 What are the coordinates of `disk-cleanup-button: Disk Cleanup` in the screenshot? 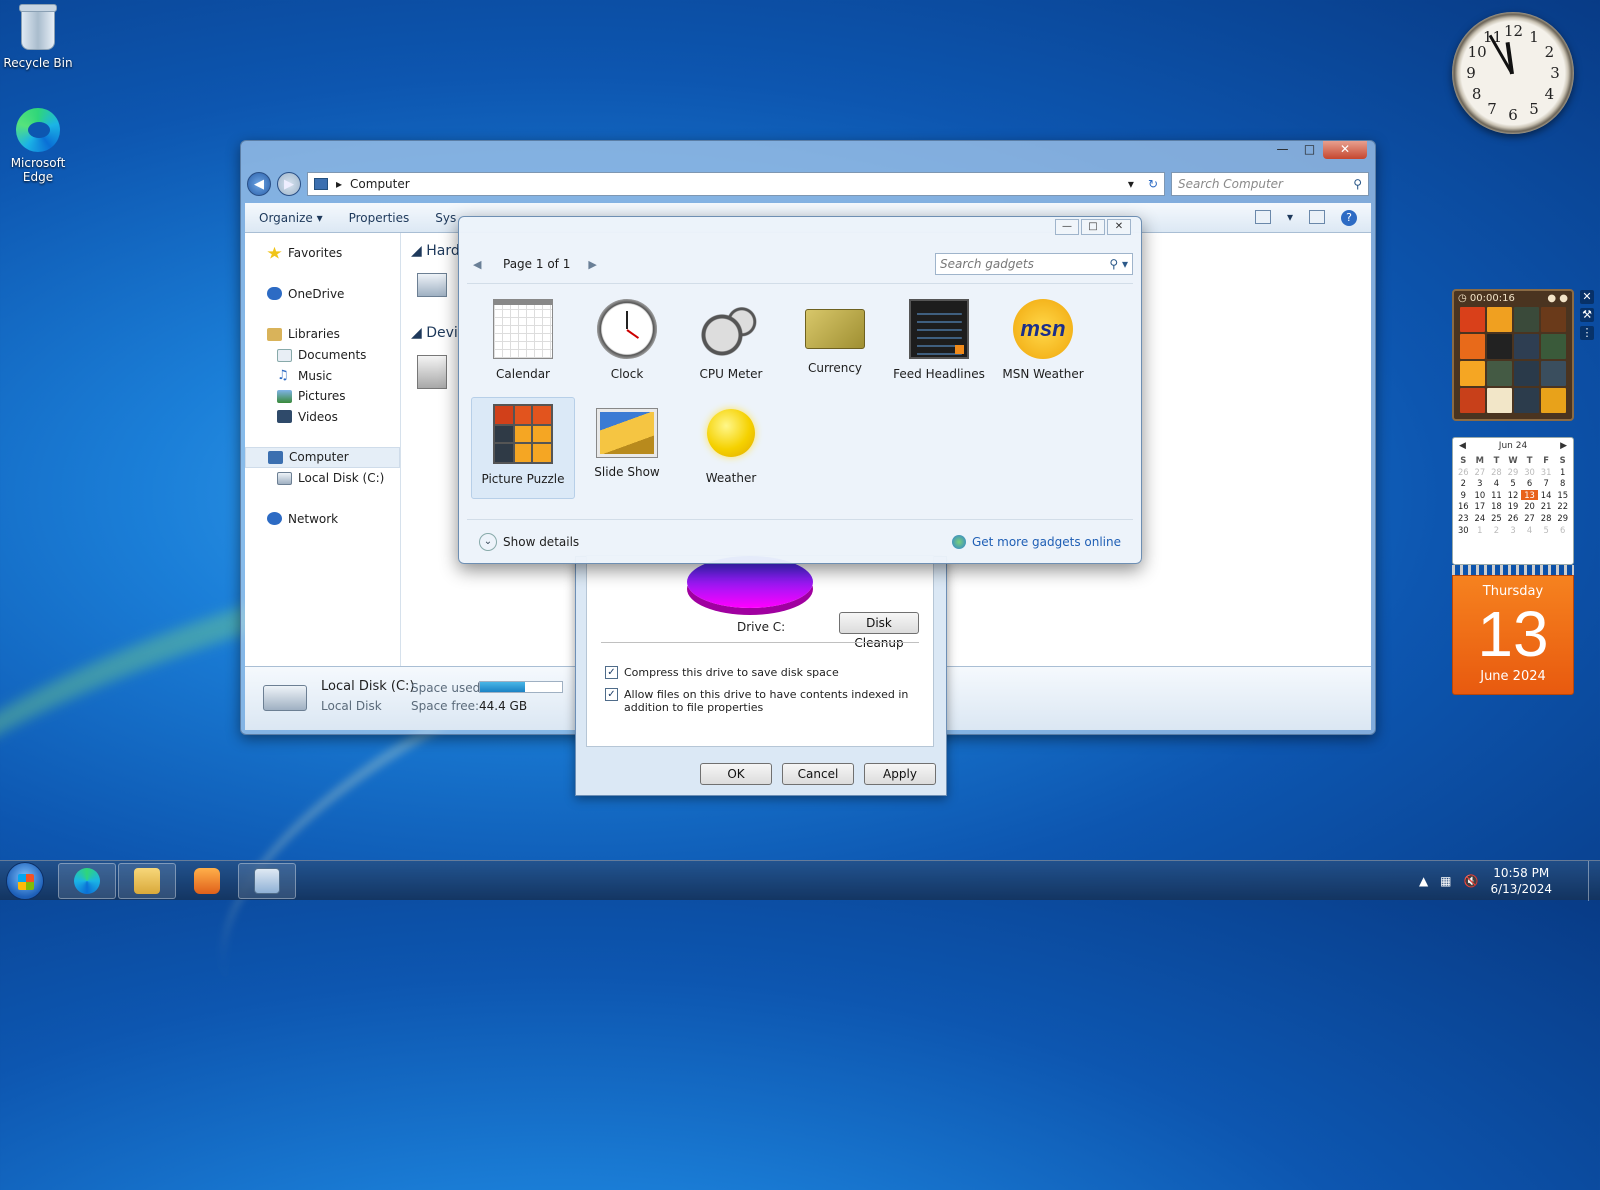 It's located at (879, 631).